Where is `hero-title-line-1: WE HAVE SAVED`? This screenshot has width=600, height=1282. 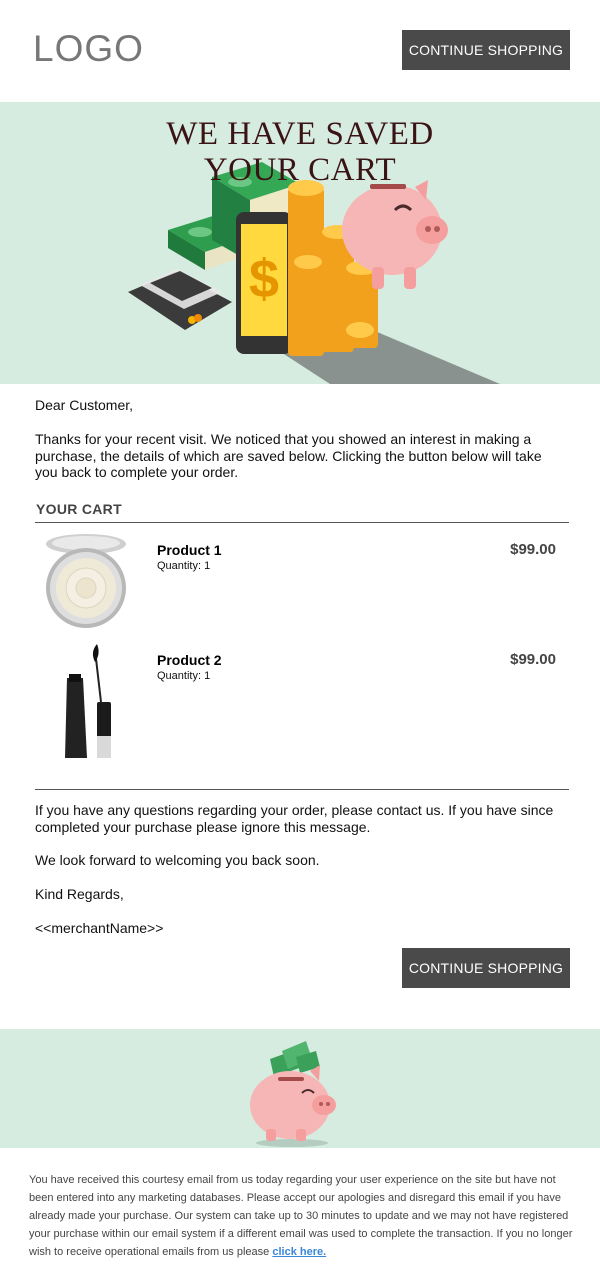
hero-title-line-1: WE HAVE SAVED is located at coordinates (300, 134).